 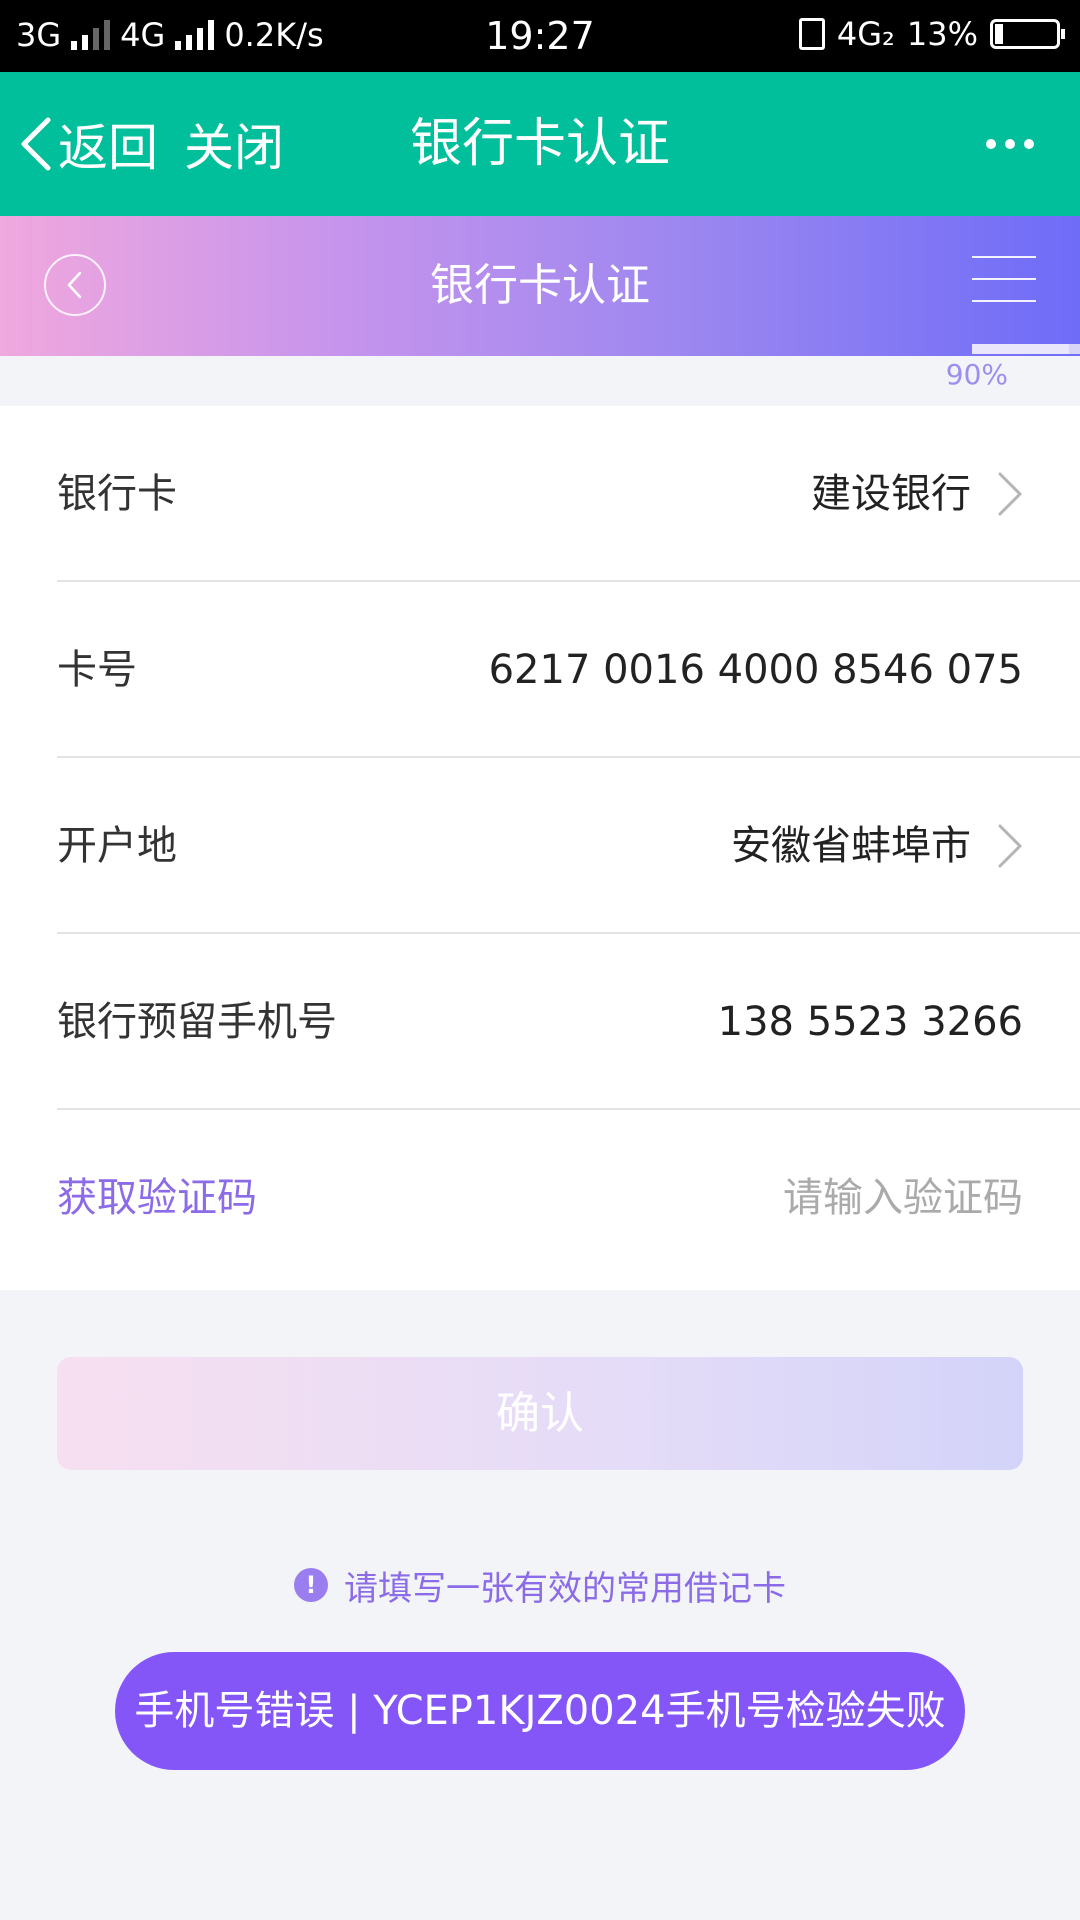 I want to click on card-number-row: 卡号 6217 0016 4000 8546 075, so click(x=568, y=670).